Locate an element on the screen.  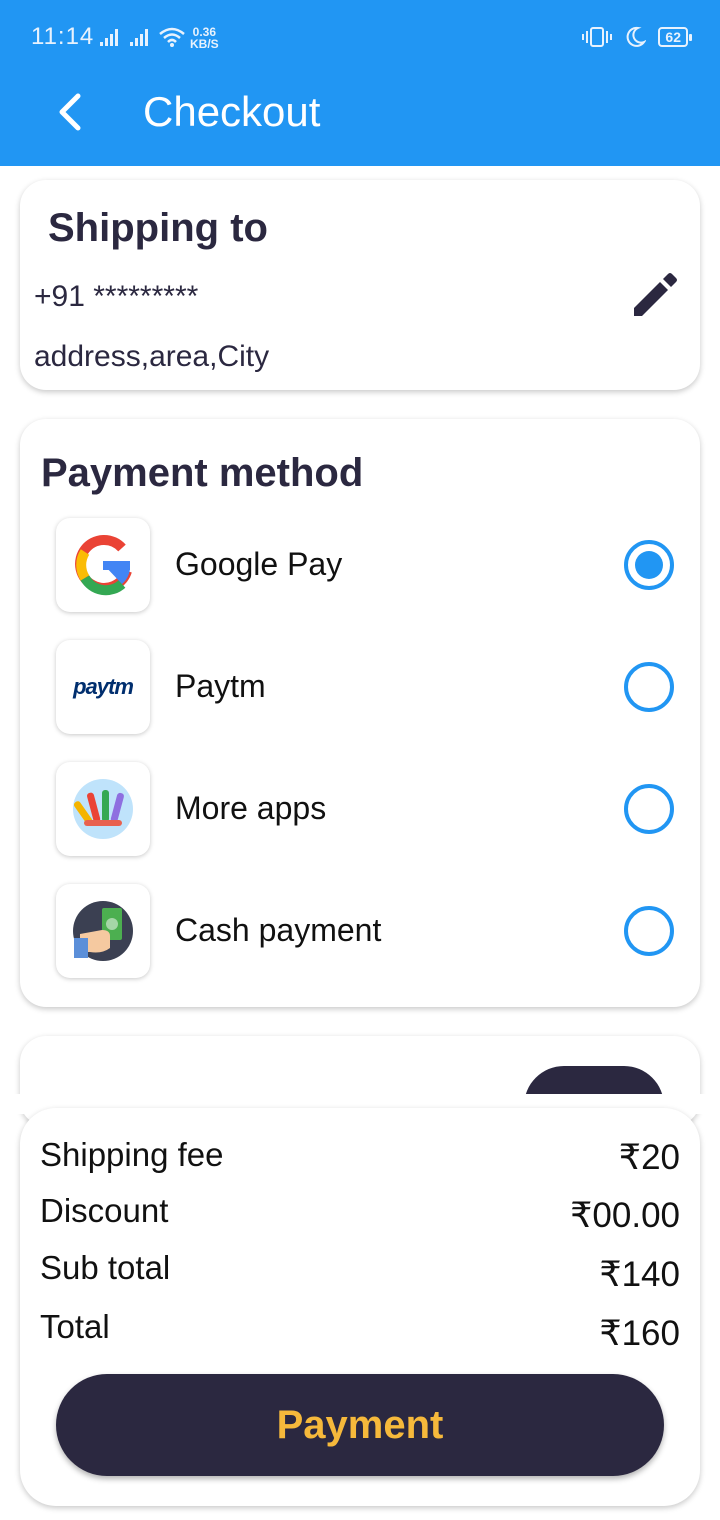
paytm-icon: paytm is located at coordinates (103, 687).